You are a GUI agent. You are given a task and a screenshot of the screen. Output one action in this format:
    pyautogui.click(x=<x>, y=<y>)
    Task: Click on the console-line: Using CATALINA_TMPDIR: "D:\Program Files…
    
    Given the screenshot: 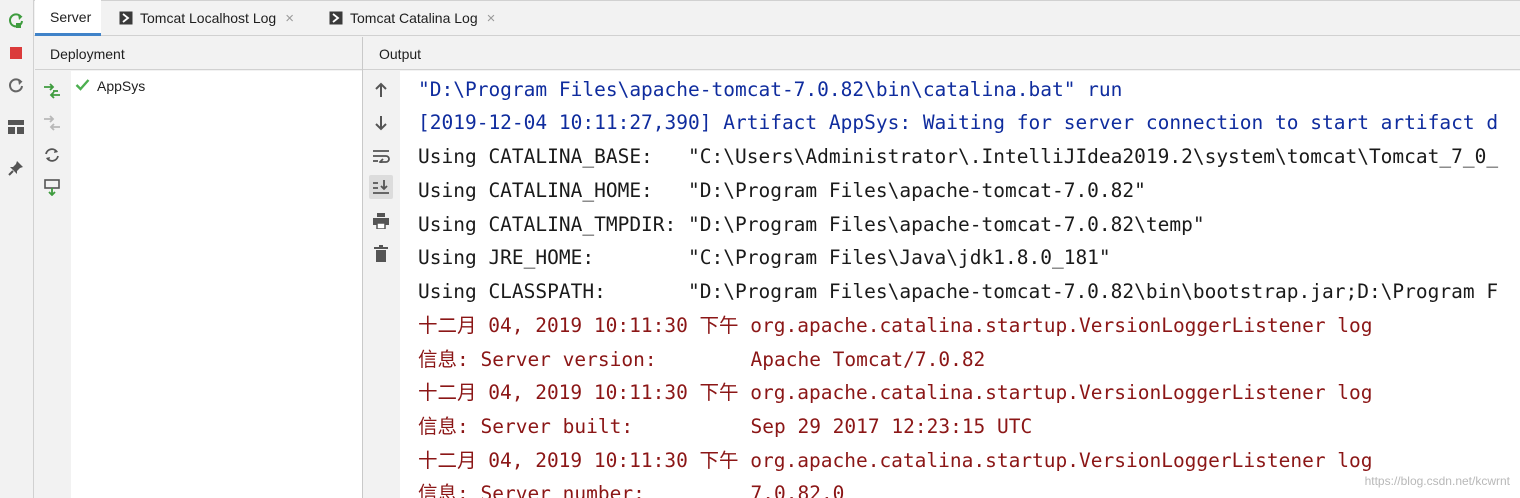 What is the action you would take?
    pyautogui.click(x=811, y=224)
    